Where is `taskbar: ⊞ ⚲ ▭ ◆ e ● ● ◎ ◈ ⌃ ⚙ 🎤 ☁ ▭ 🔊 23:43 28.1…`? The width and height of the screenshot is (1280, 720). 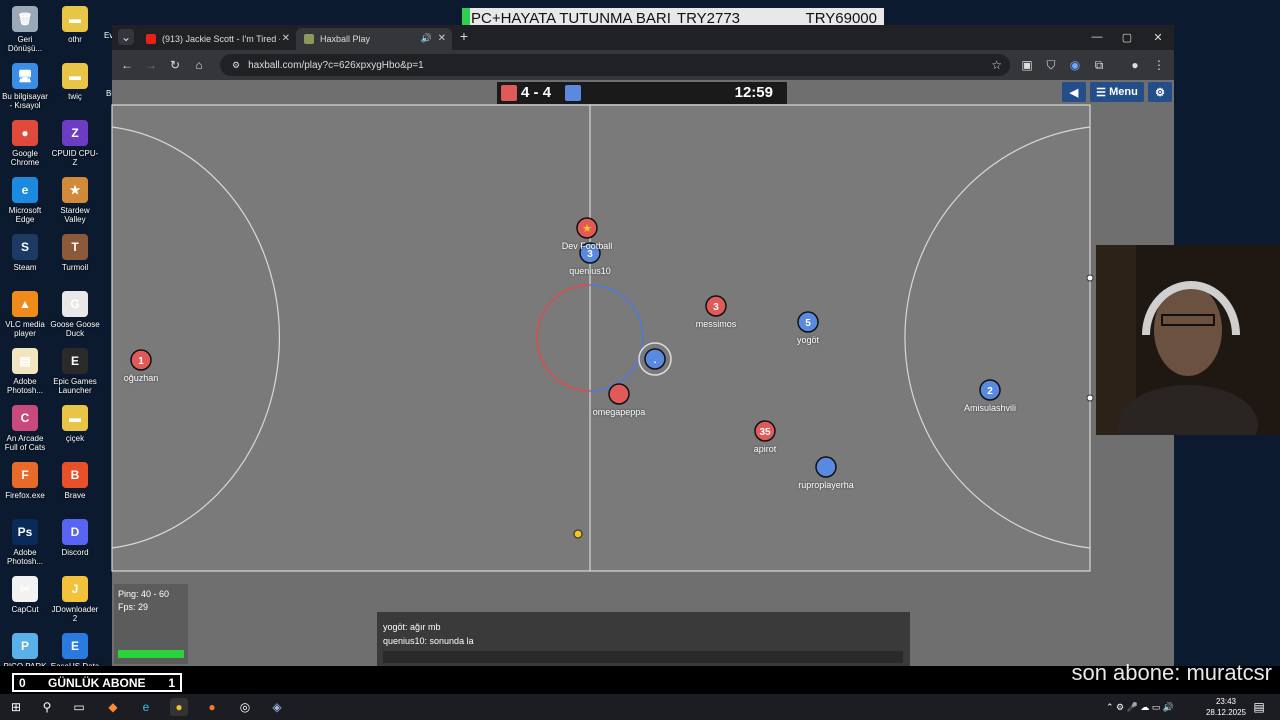 taskbar: ⊞ ⚲ ▭ ◆ e ● ● ◎ ◈ ⌃ ⚙ 🎤 ☁ ▭ 🔊 23:43 28.1… is located at coordinates (640, 707).